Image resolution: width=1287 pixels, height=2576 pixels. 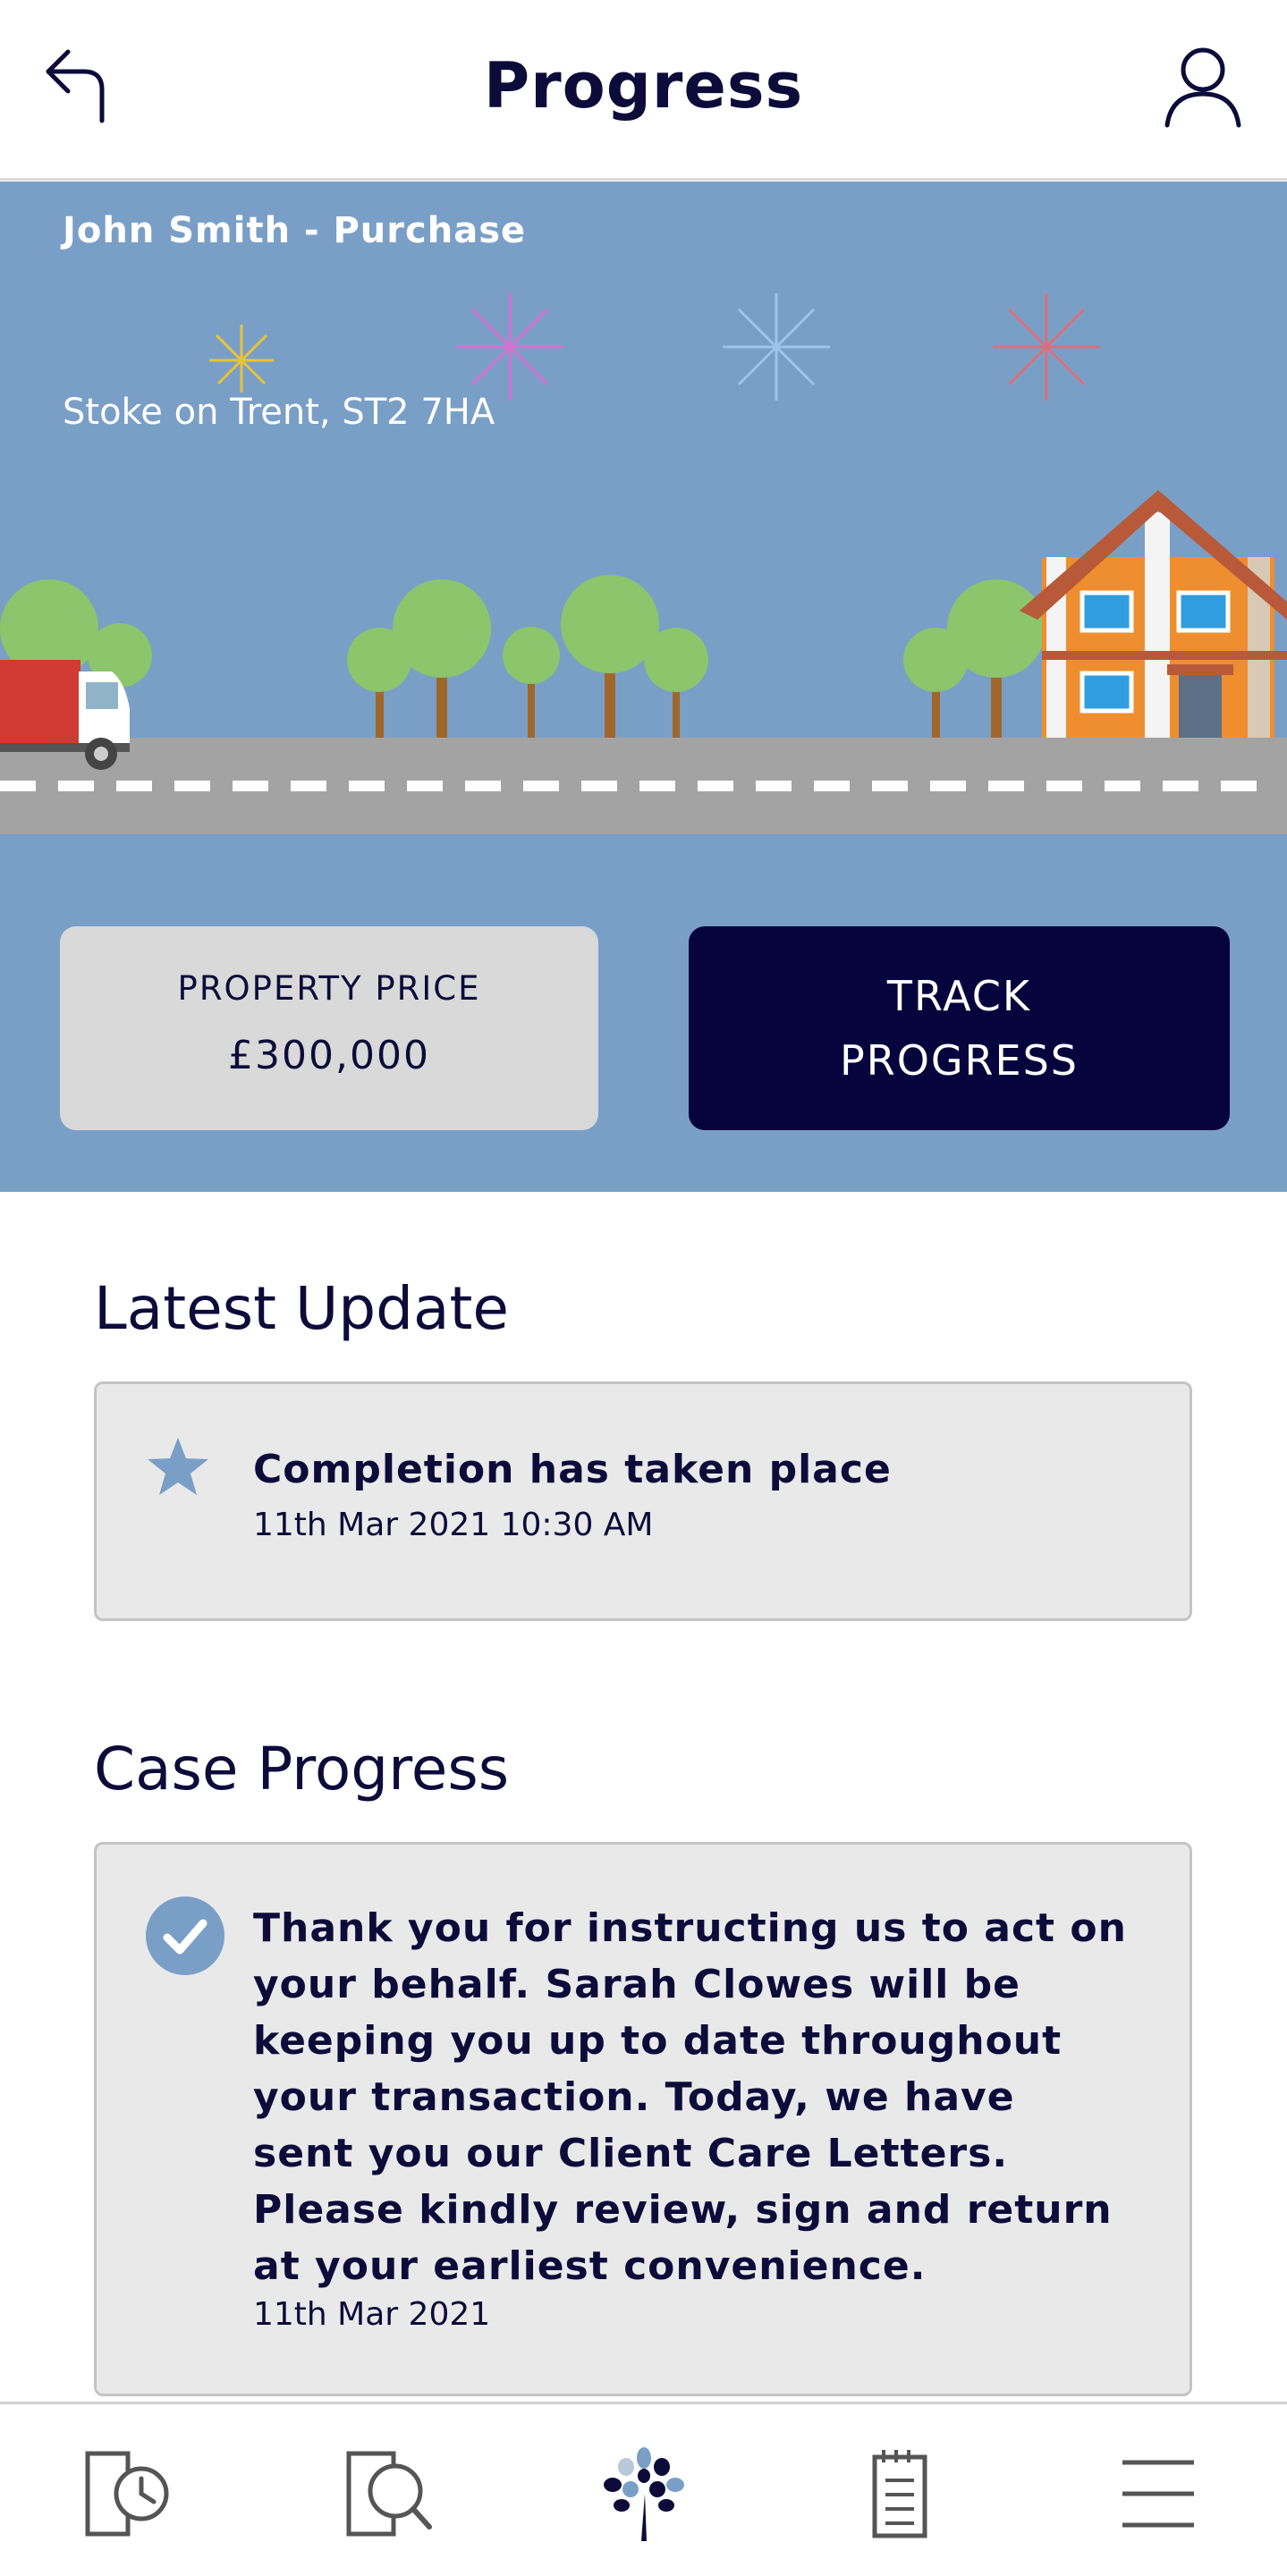 I want to click on latest-update-title: Completion has taken place, so click(x=572, y=1469).